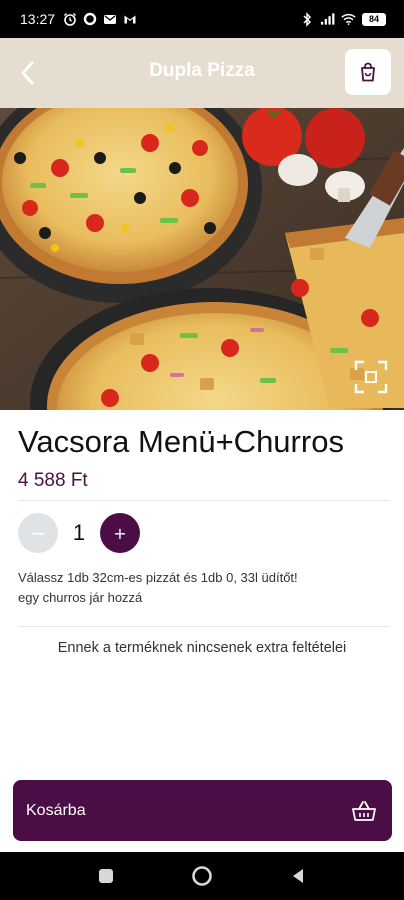 This screenshot has width=404, height=900. What do you see at coordinates (78, 19) in the screenshot?
I see `status-left: 13:27` at bounding box center [78, 19].